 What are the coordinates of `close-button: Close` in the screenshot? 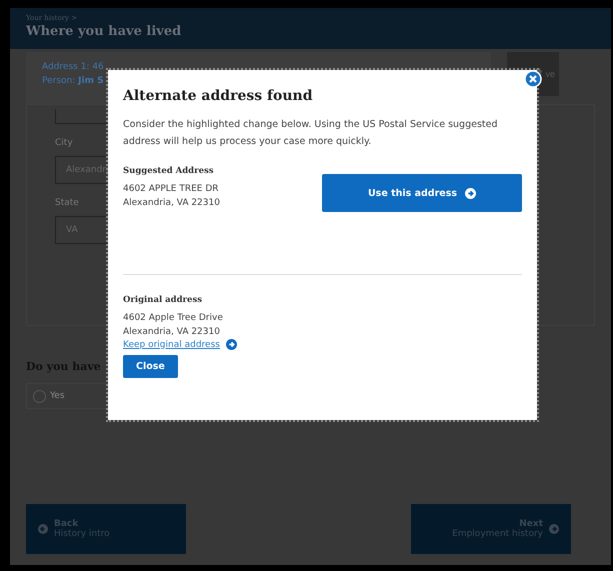 It's located at (150, 366).